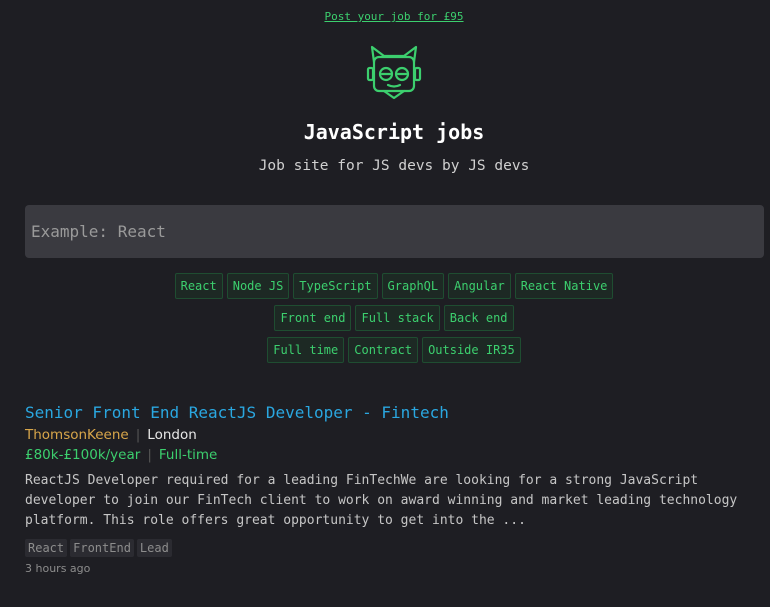  I want to click on job-salary: £80k-£100k/year, so click(83, 455).